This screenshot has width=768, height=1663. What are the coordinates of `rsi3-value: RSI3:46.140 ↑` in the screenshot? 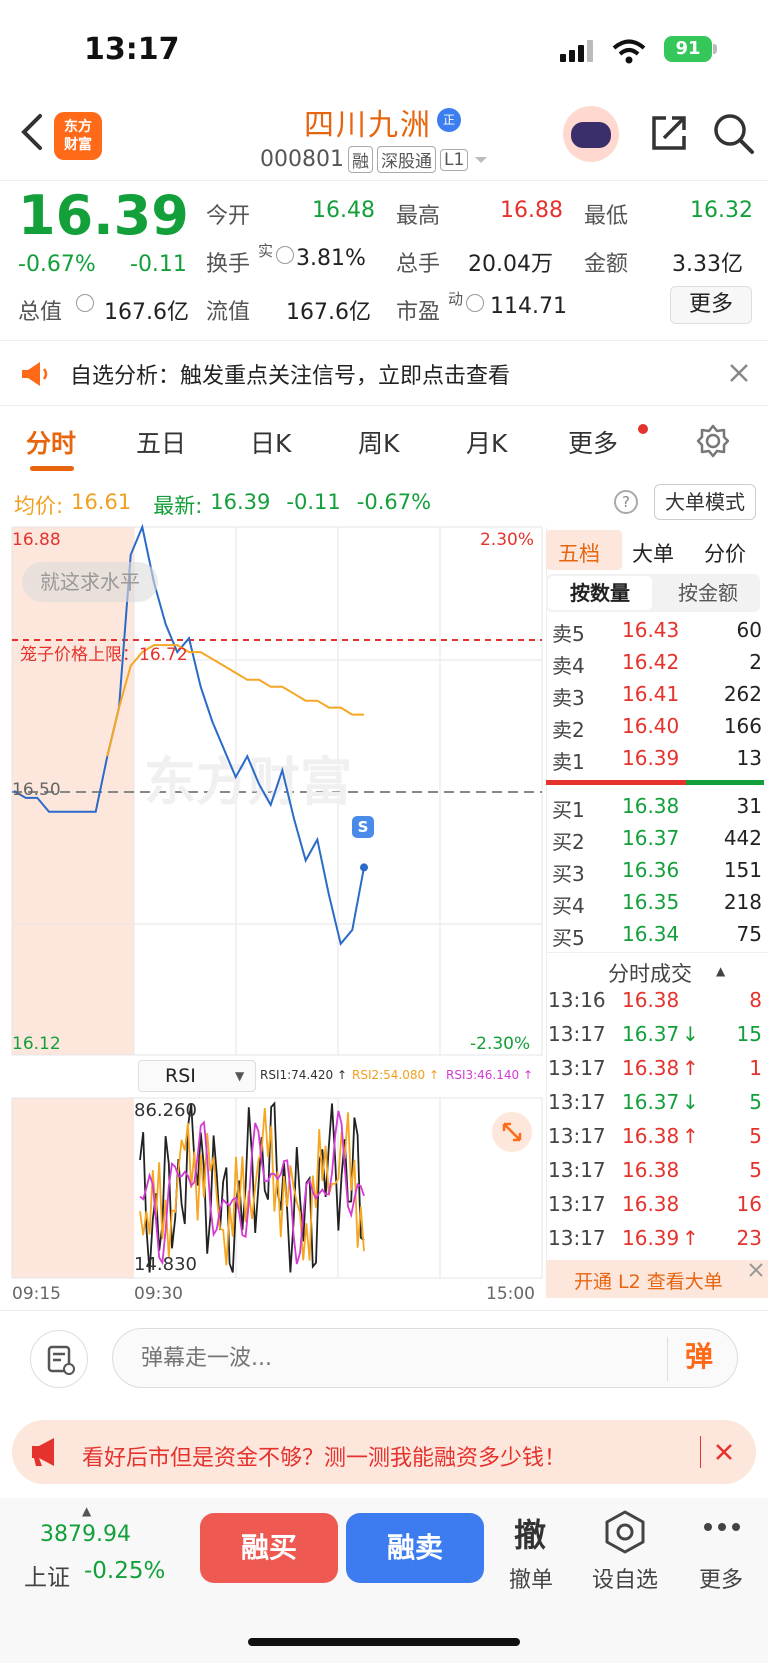 It's located at (490, 1075).